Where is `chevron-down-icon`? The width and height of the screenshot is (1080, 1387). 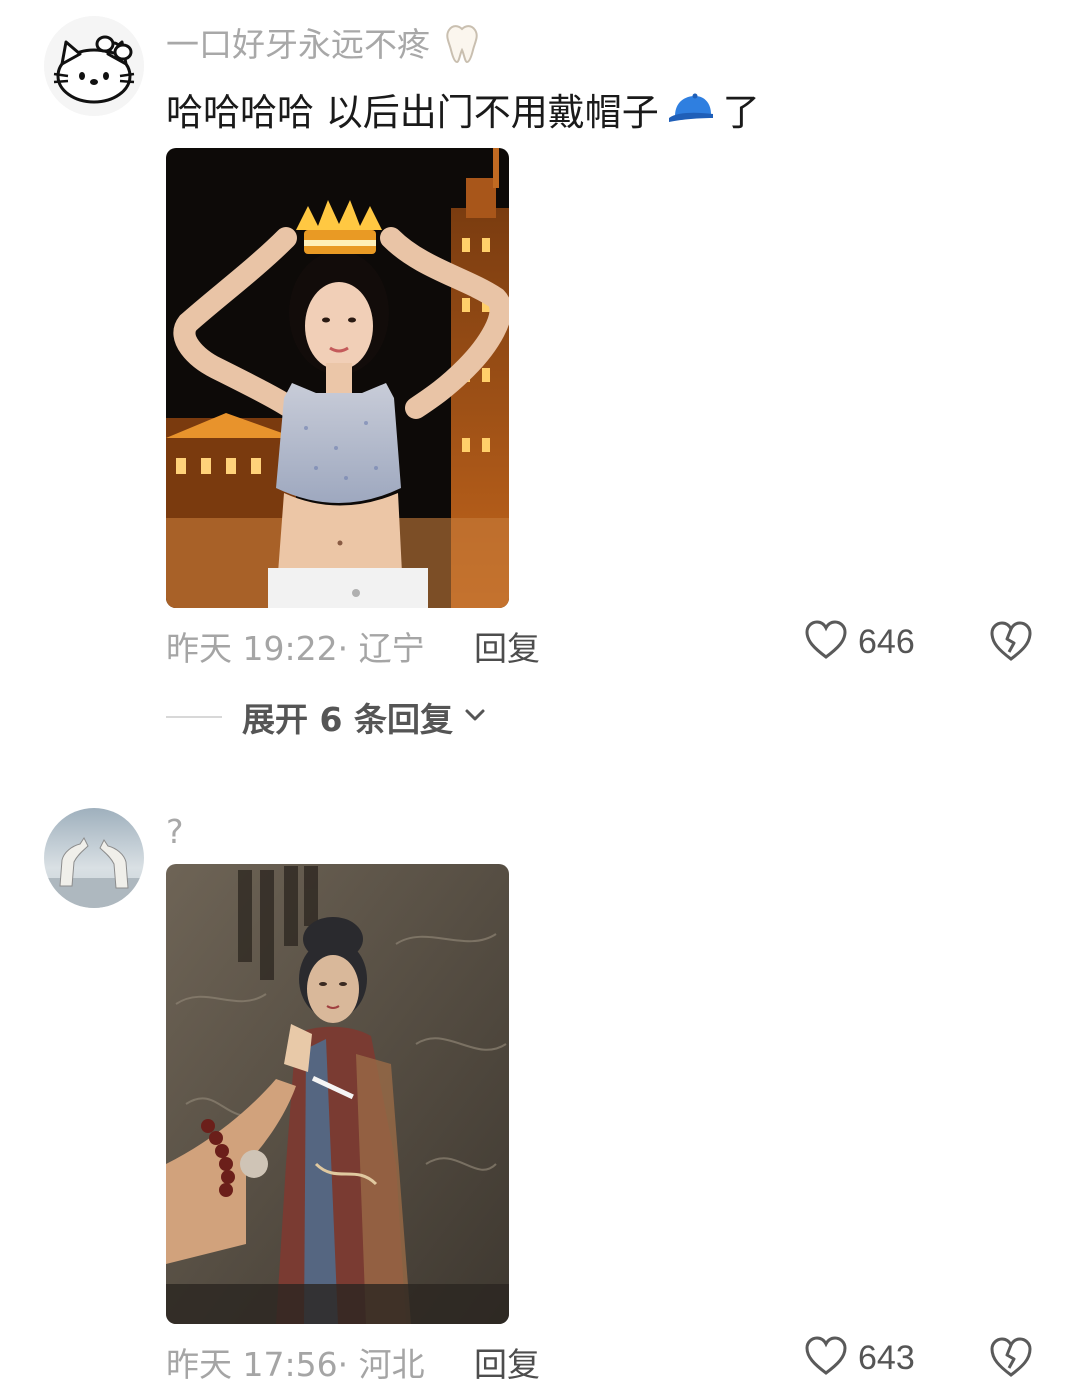
chevron-down-icon is located at coordinates (475, 717).